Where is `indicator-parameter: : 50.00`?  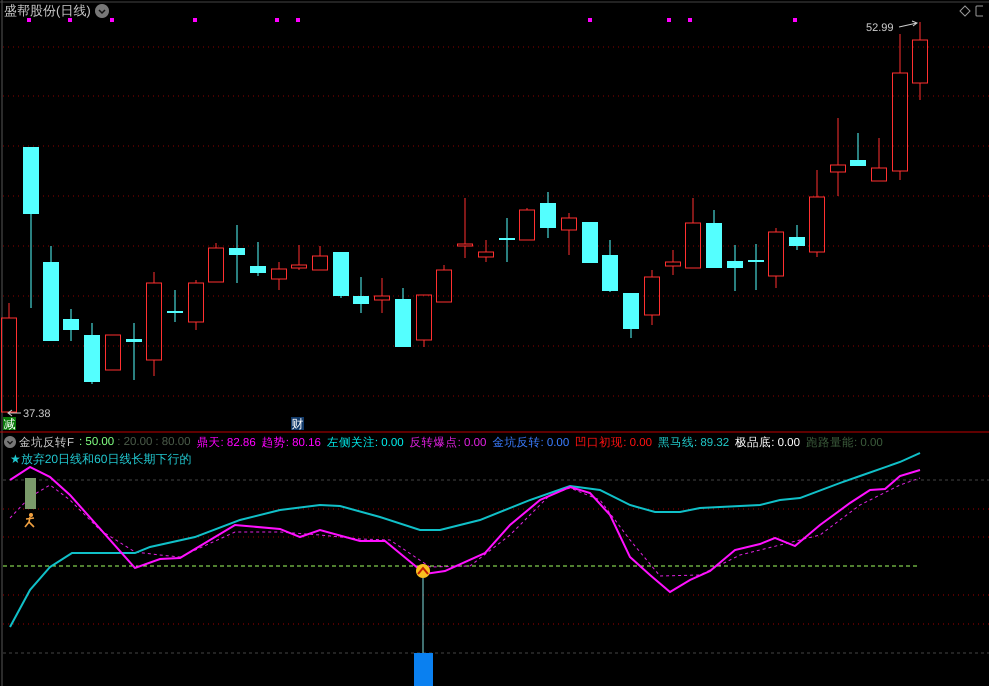
indicator-parameter: : 50.00 is located at coordinates (96, 442).